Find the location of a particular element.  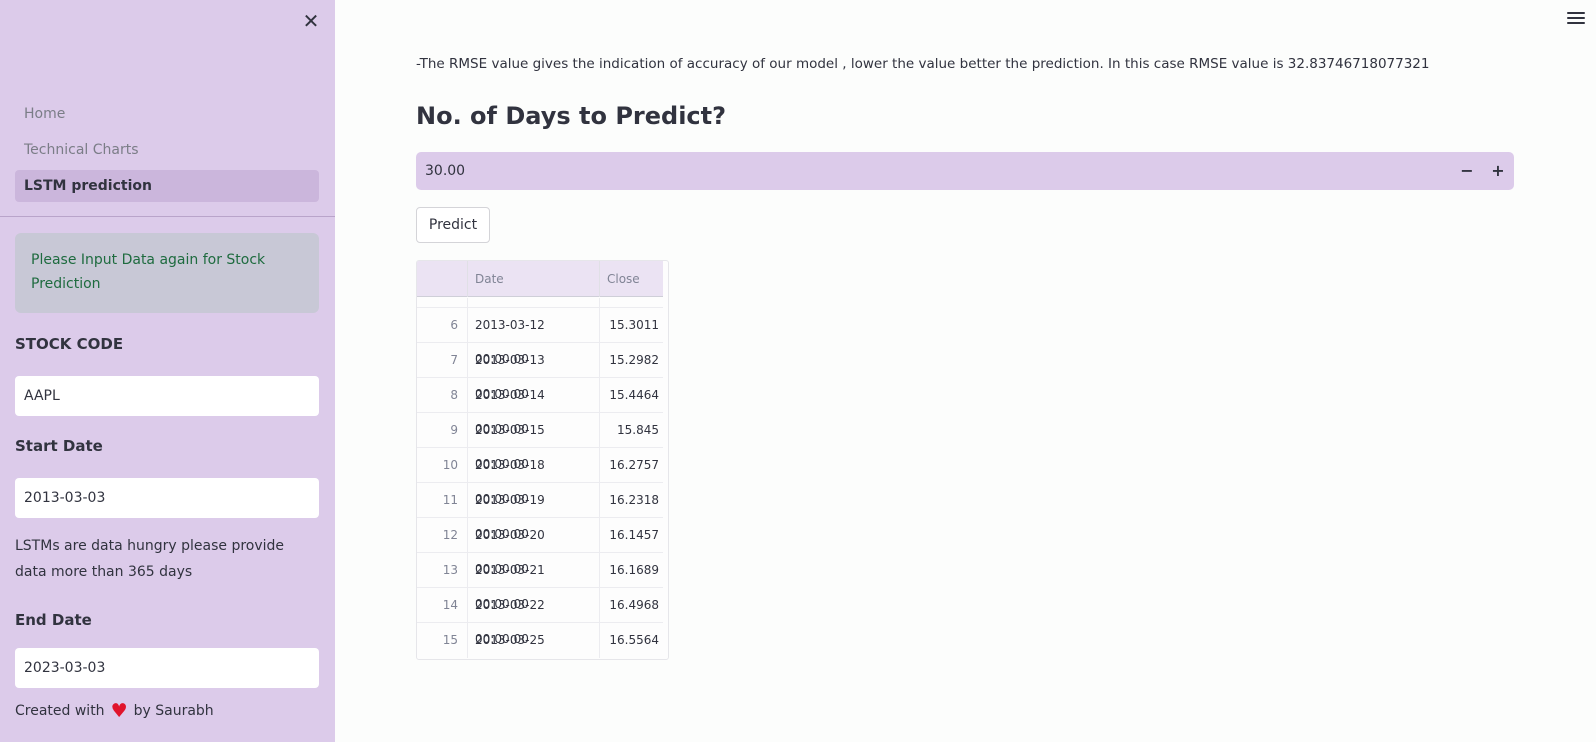

table-row: 7 2013-03-13 00:00:00 15.2982 is located at coordinates (540, 372).